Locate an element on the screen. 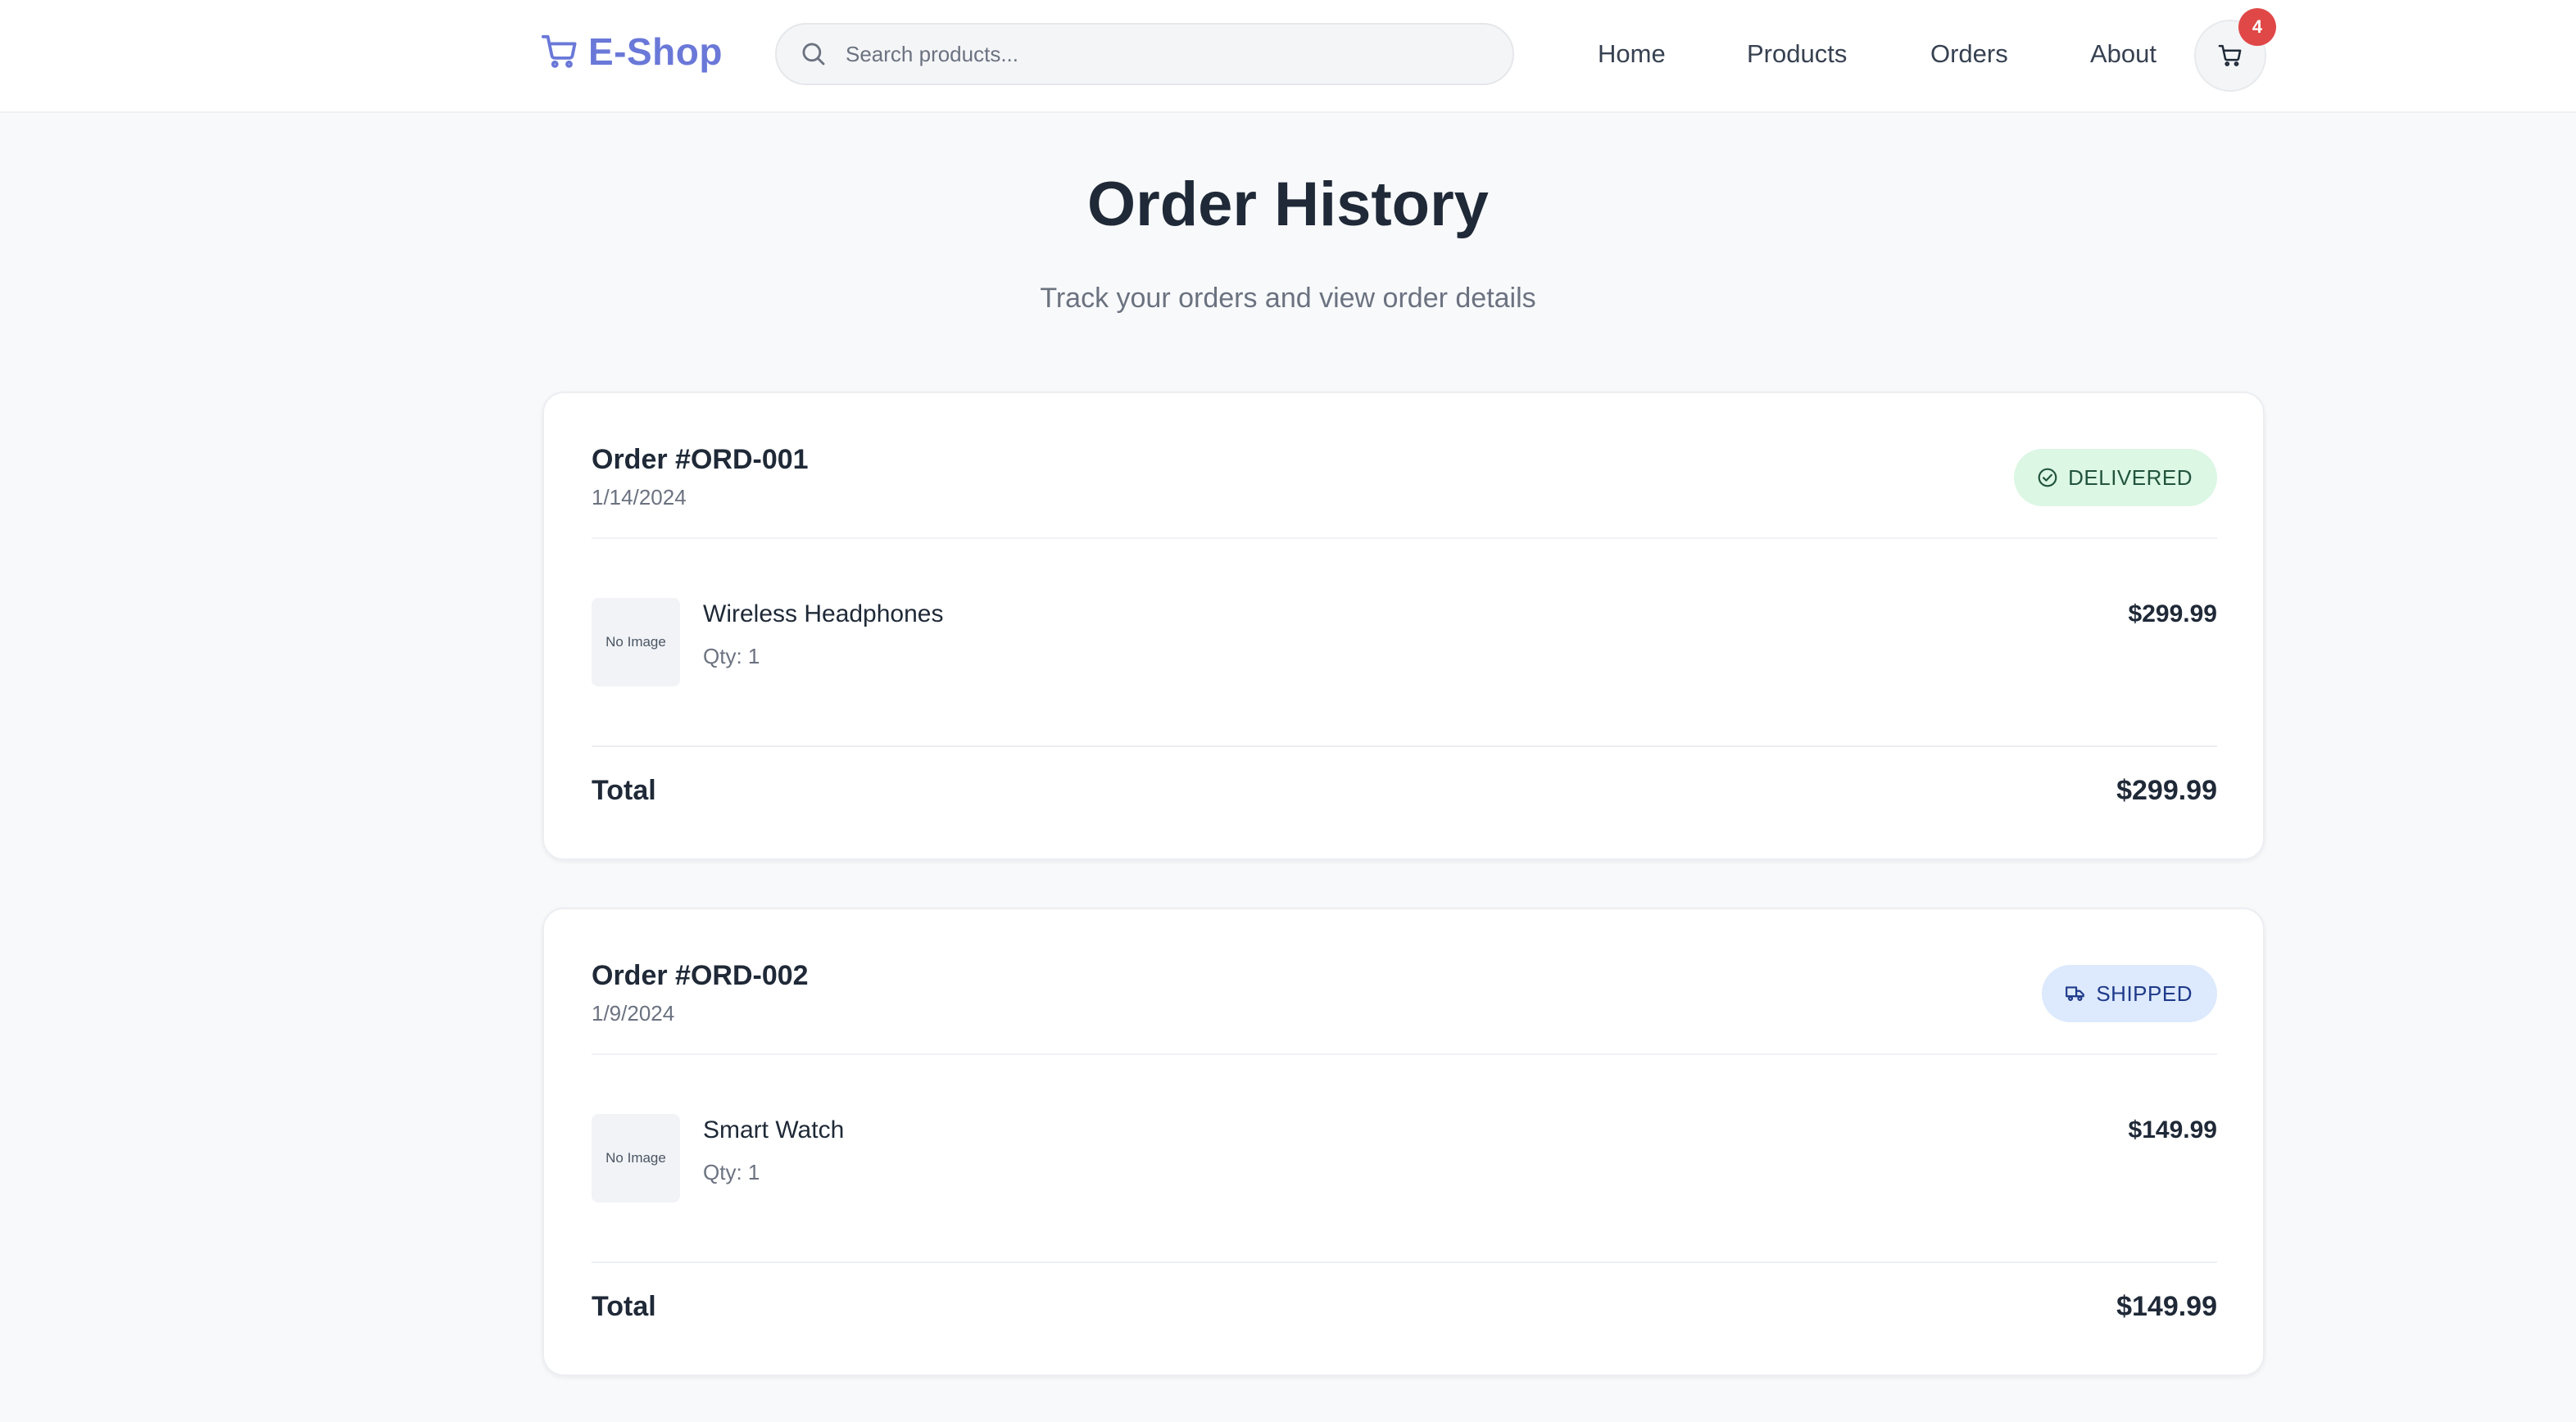 The height and width of the screenshot is (1422, 2576). item-price: $299.99 is located at coordinates (2172, 613).